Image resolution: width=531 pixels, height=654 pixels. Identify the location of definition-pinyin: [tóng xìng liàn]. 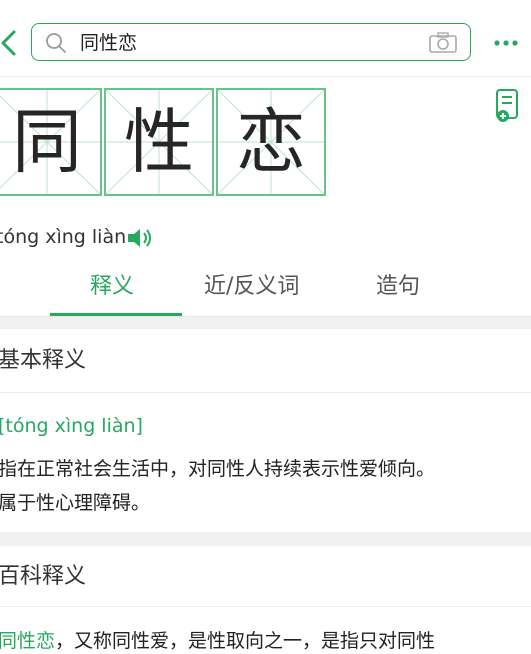
(71, 426).